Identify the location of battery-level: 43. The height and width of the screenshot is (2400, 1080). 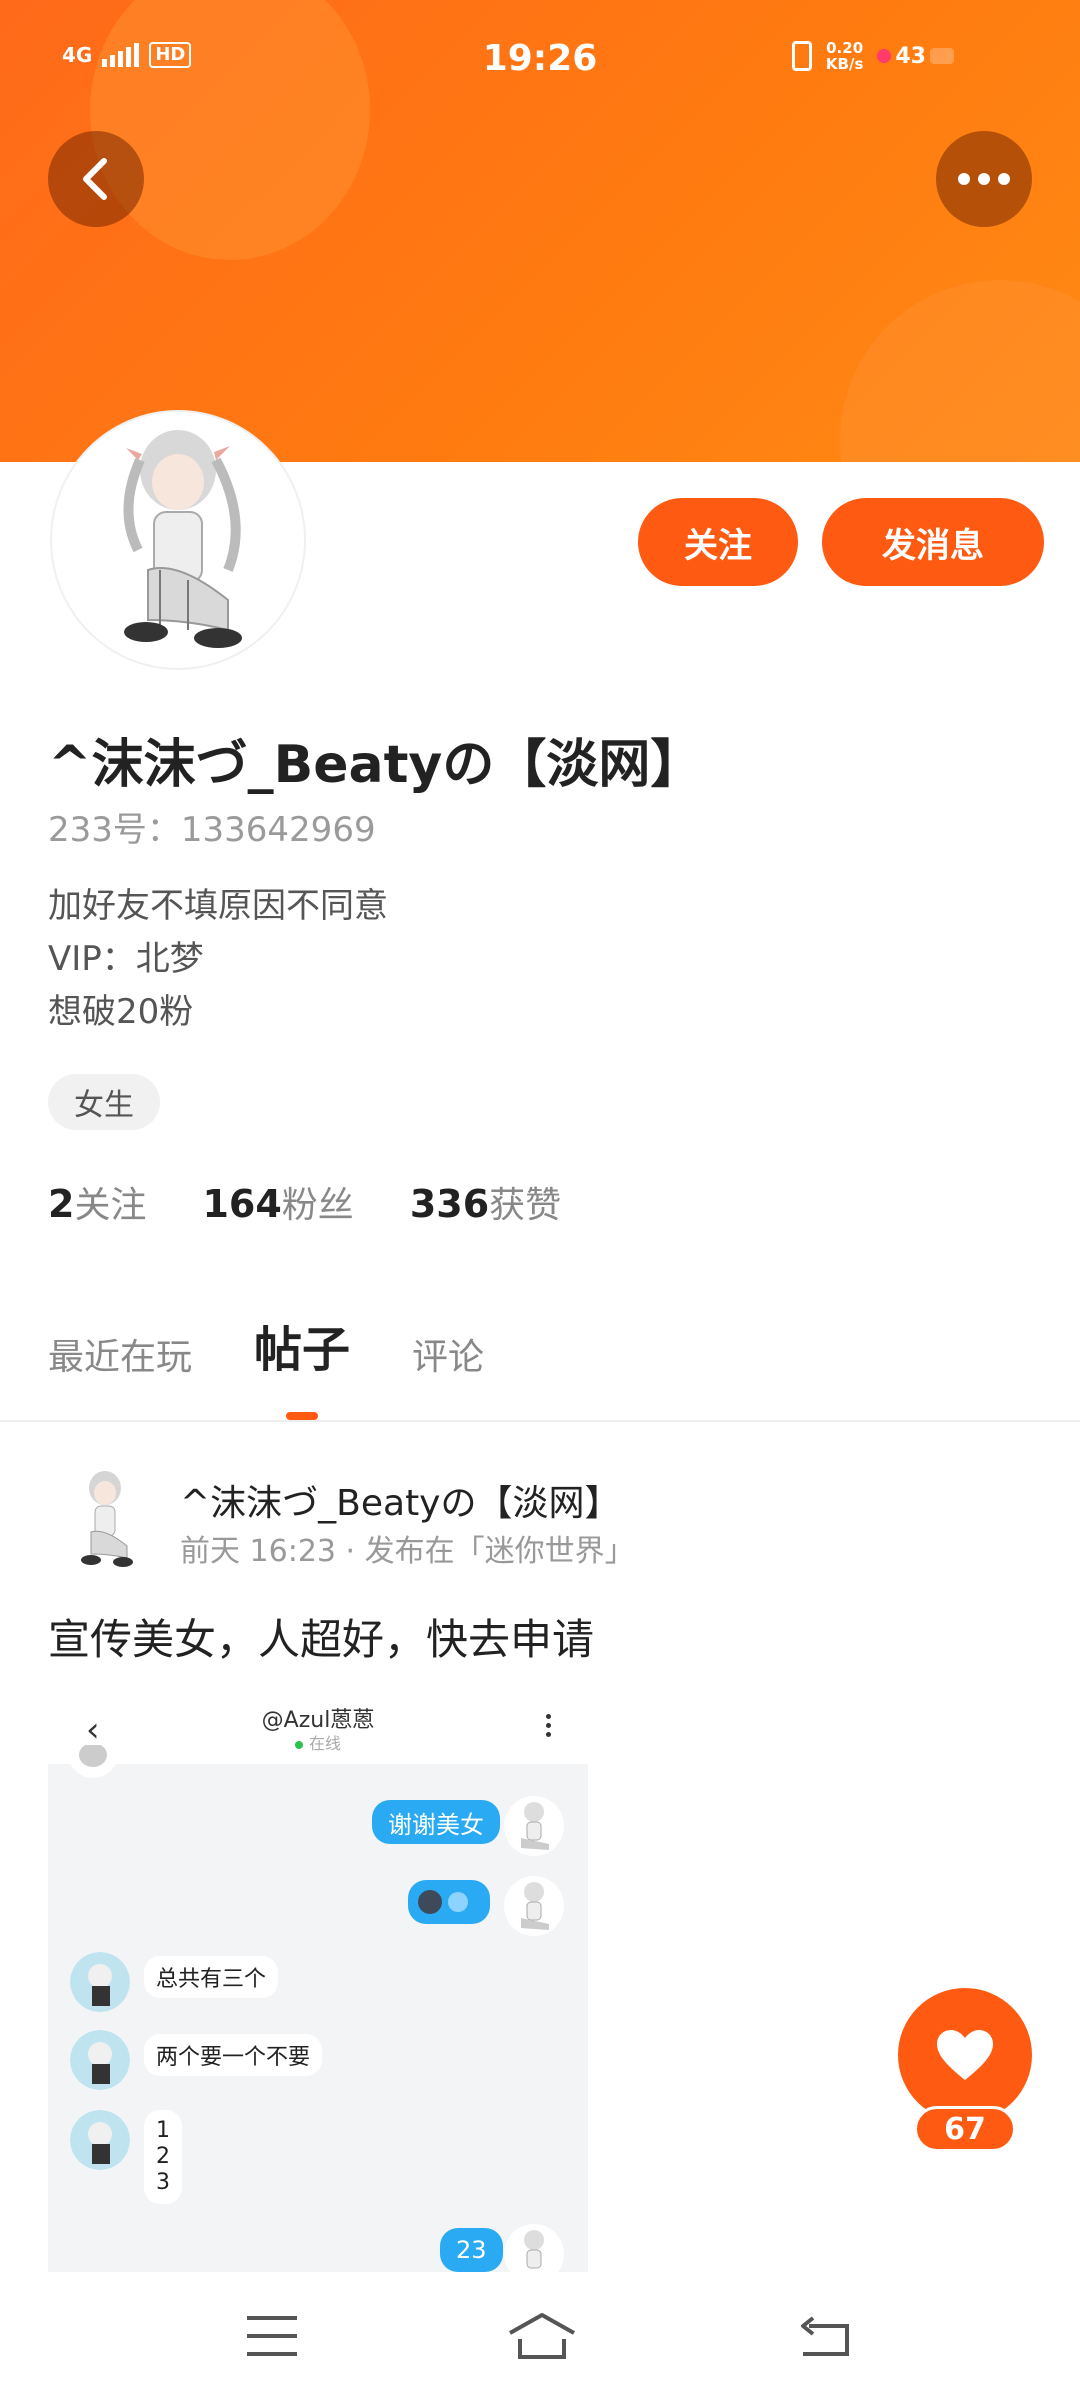
(910, 56).